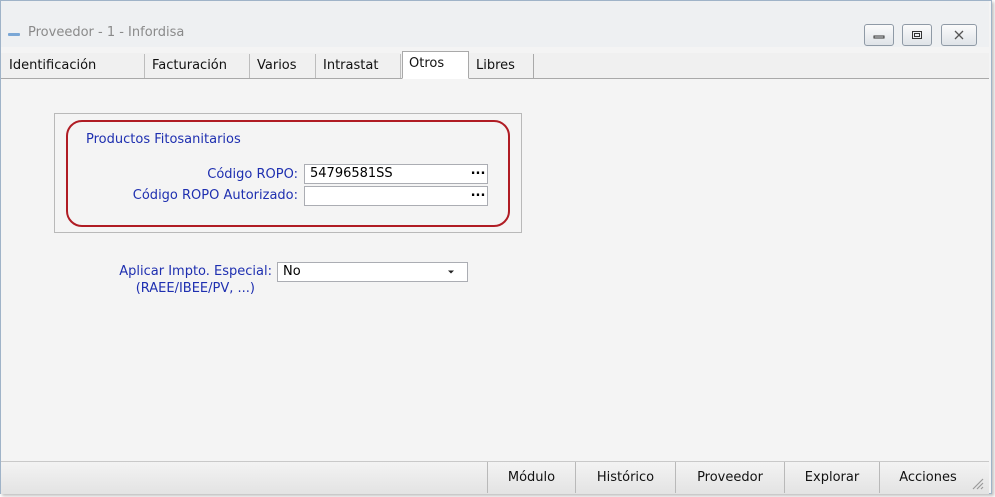 The width and height of the screenshot is (995, 497). What do you see at coordinates (198, 66) in the screenshot?
I see `tab-facturacion: Facturación` at bounding box center [198, 66].